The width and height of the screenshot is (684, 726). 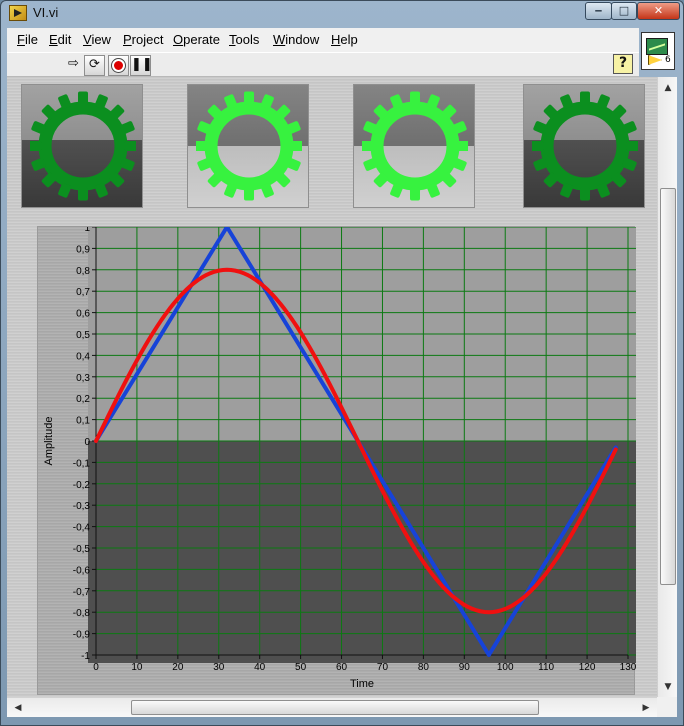 What do you see at coordinates (424, 667) in the screenshot?
I see `x-tick-label: 80` at bounding box center [424, 667].